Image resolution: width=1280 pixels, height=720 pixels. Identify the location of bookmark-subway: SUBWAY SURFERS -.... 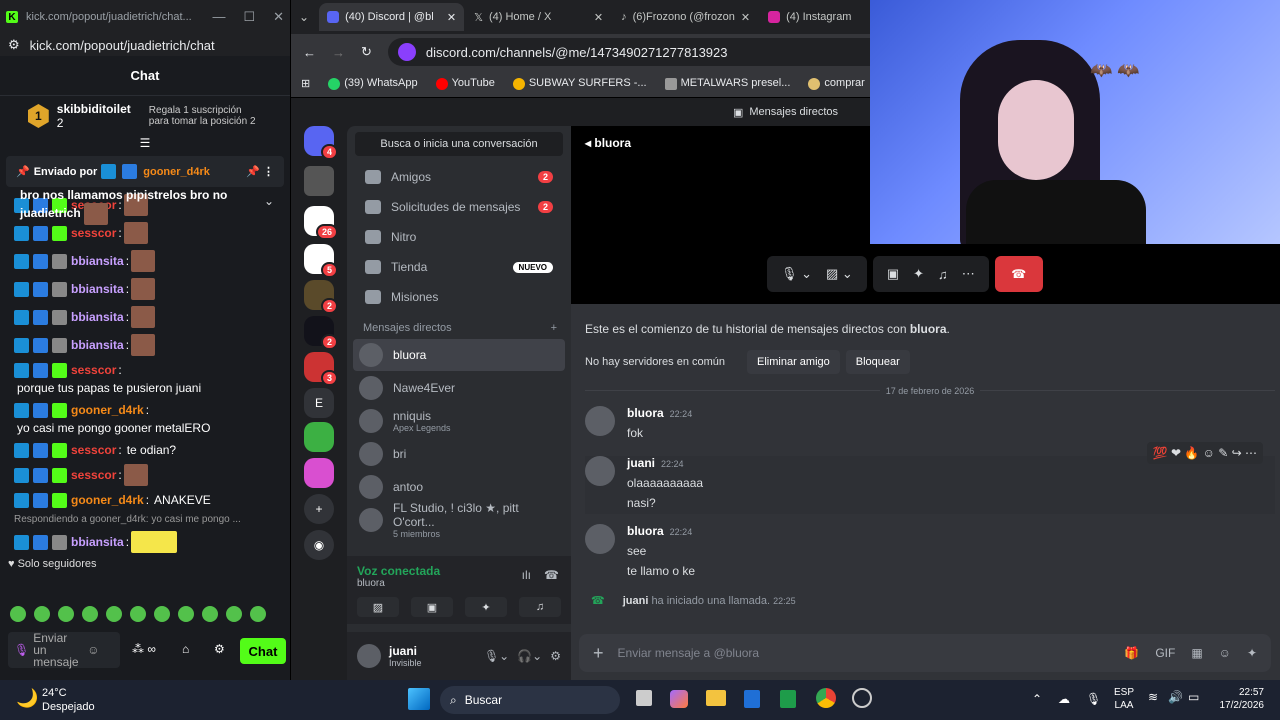
(579, 83).